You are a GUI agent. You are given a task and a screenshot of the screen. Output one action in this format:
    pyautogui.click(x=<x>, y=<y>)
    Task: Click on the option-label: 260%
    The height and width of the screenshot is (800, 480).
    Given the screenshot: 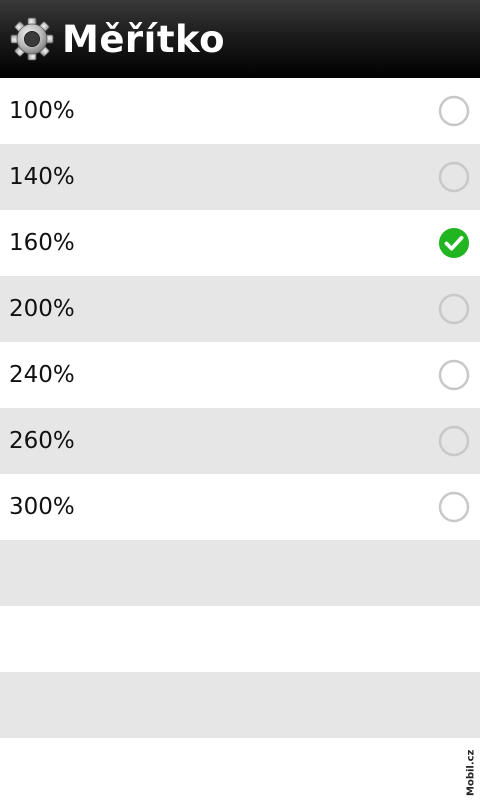 What is the action you would take?
    pyautogui.click(x=42, y=441)
    